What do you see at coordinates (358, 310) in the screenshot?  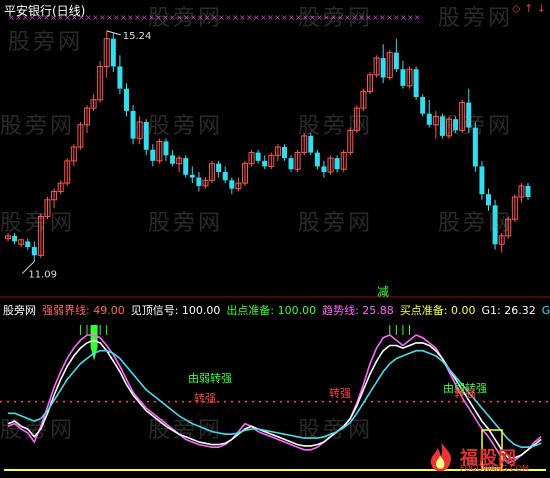 I see `legend-item: 趋势线: 25.88` at bounding box center [358, 310].